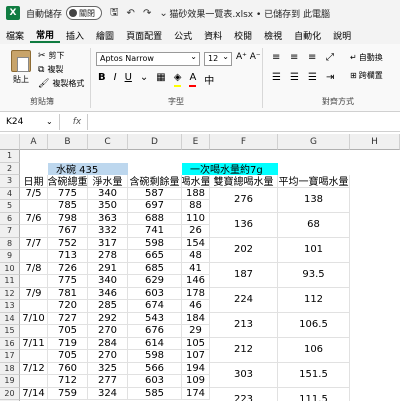 This screenshot has height=401, width=400. What do you see at coordinates (144, 35) in the screenshot?
I see `tab-page-layout: 頁面配置` at bounding box center [144, 35].